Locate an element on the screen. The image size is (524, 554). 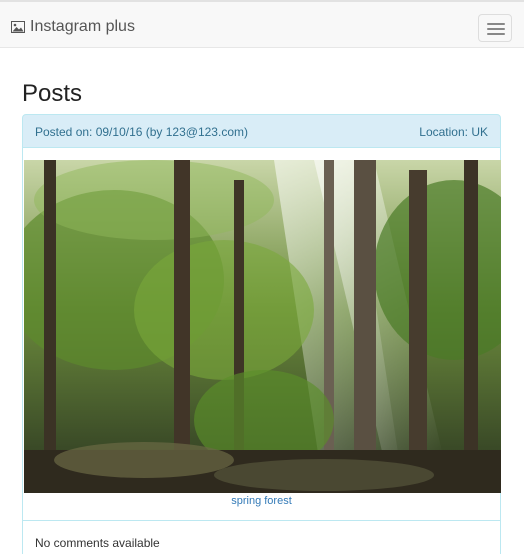
image-caption-link: spring forest is located at coordinates (261, 501).